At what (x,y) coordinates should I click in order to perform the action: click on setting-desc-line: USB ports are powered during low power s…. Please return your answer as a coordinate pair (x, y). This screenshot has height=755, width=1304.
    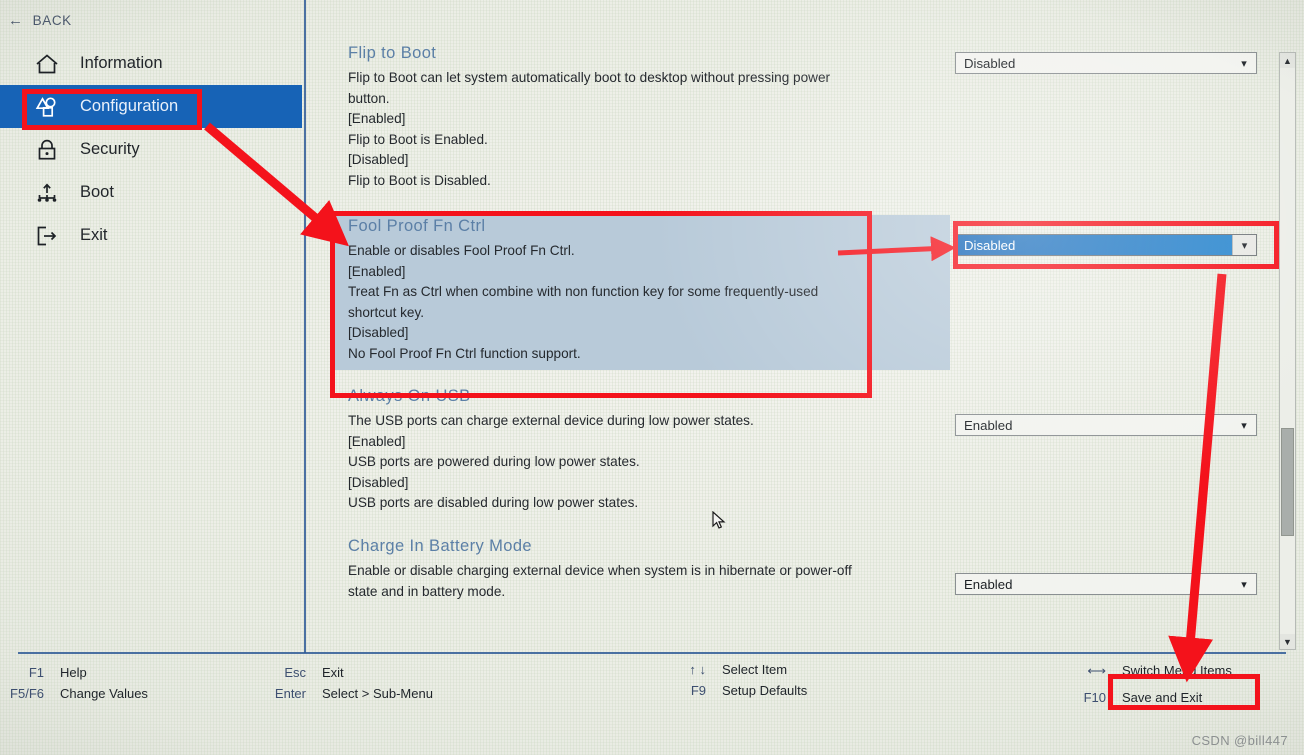
    Looking at the image, I should click on (494, 462).